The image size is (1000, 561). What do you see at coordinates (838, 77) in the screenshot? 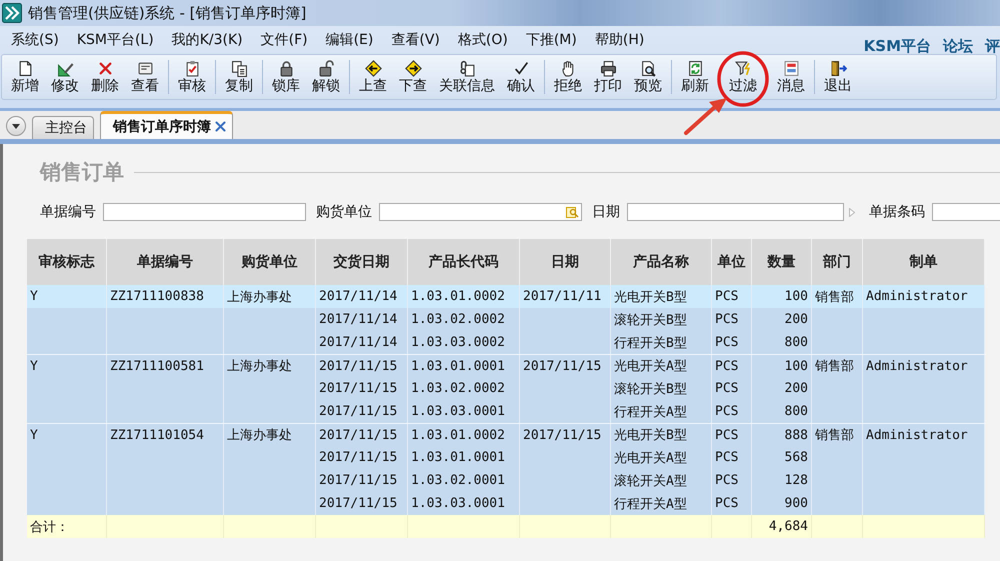
I see `toolbar-button: 退出` at bounding box center [838, 77].